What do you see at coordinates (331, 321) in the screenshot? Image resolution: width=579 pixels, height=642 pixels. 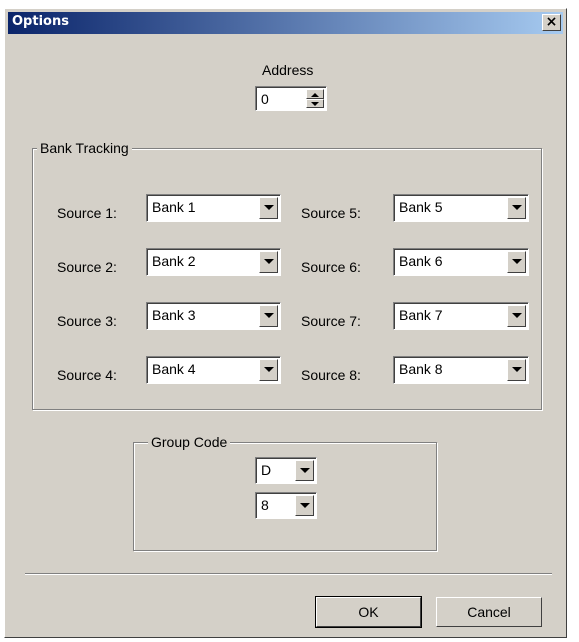 I see `source-7-label: Source 7:` at bounding box center [331, 321].